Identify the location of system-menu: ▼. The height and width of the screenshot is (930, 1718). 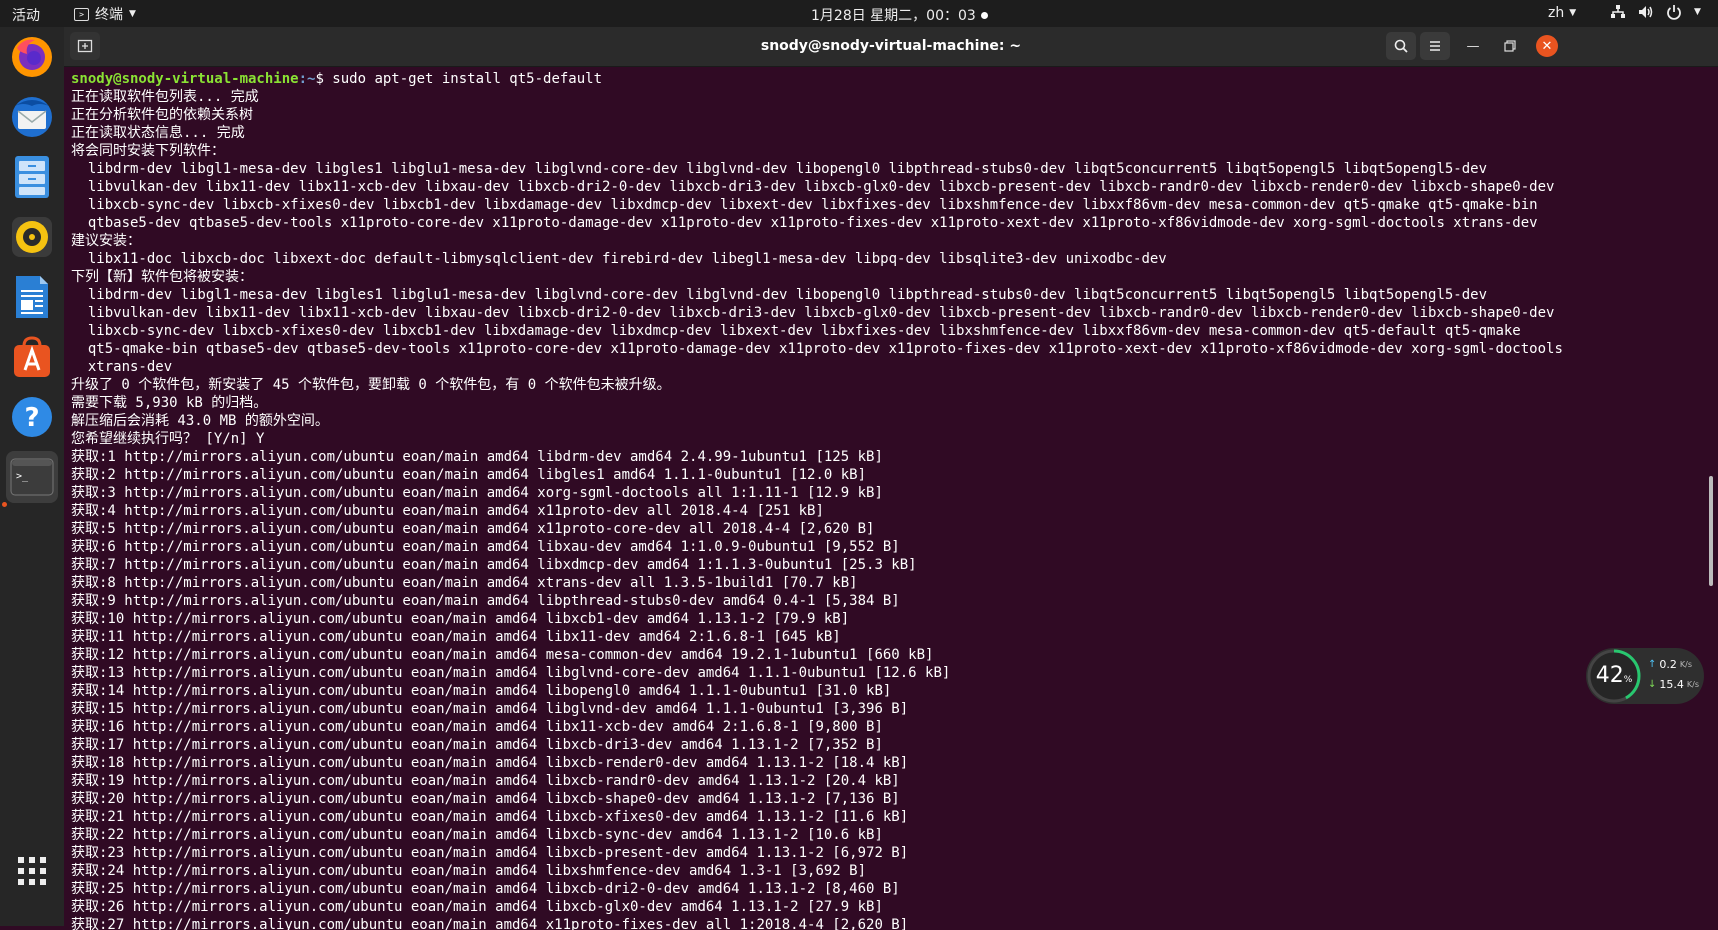
(1655, 12).